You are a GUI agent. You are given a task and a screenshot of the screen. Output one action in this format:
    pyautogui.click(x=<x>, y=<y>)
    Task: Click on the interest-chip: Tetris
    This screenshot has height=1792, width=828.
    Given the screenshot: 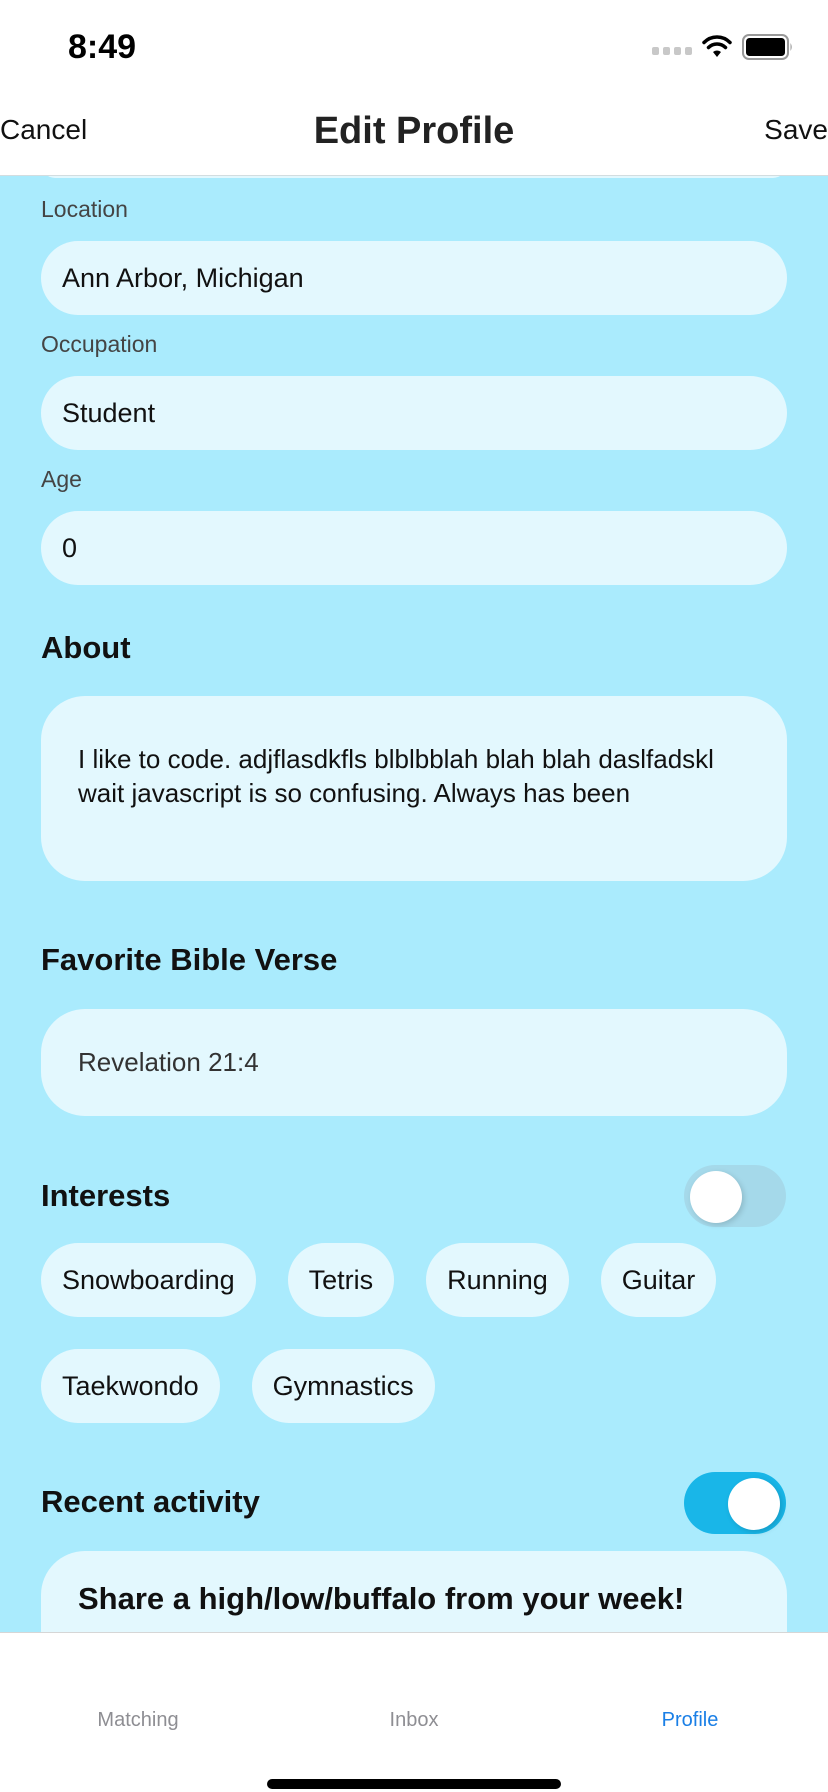 What is the action you would take?
    pyautogui.click(x=341, y=1280)
    